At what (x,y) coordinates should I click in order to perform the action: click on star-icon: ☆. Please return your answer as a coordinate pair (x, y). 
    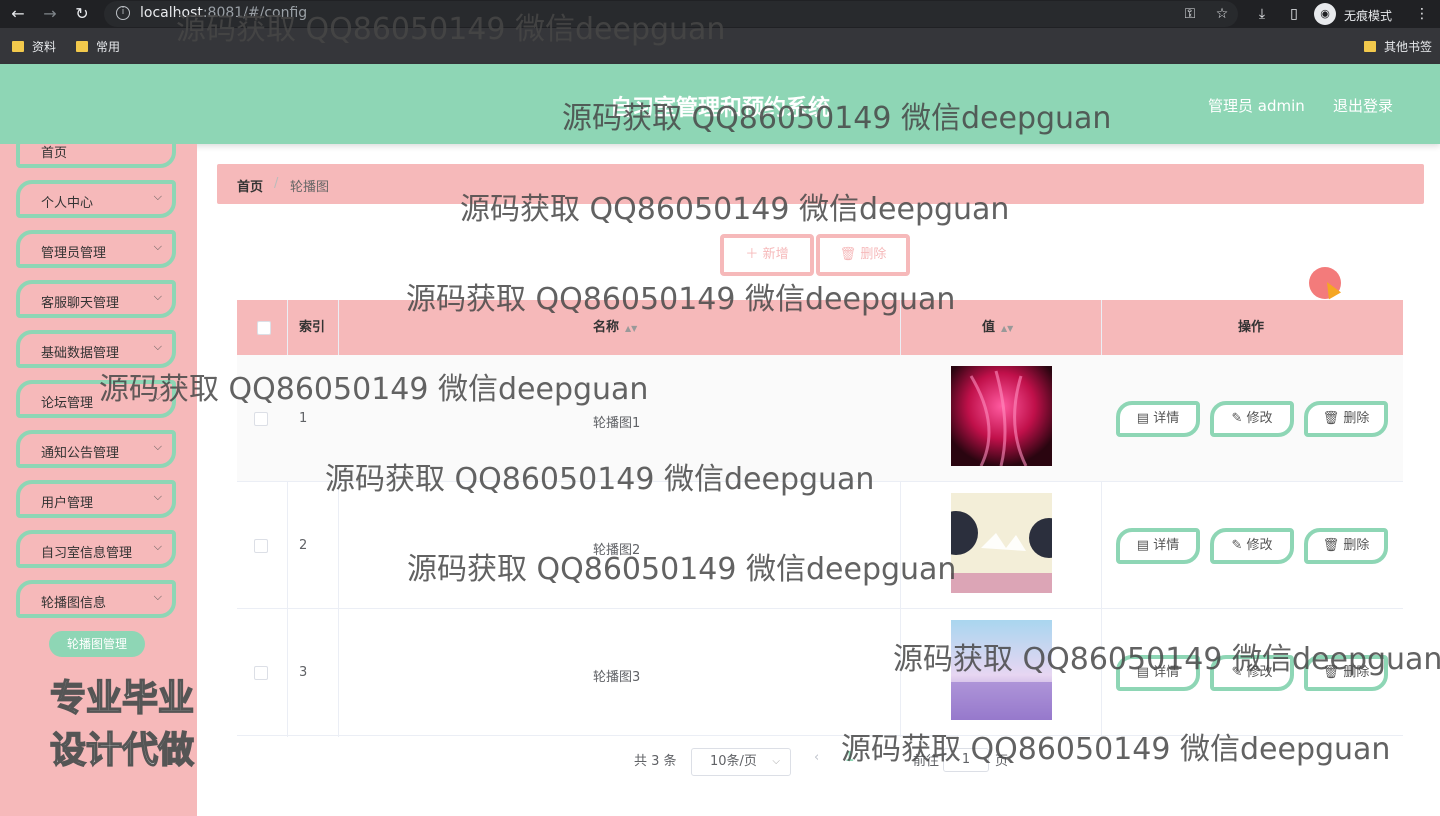
    Looking at the image, I should click on (1222, 14).